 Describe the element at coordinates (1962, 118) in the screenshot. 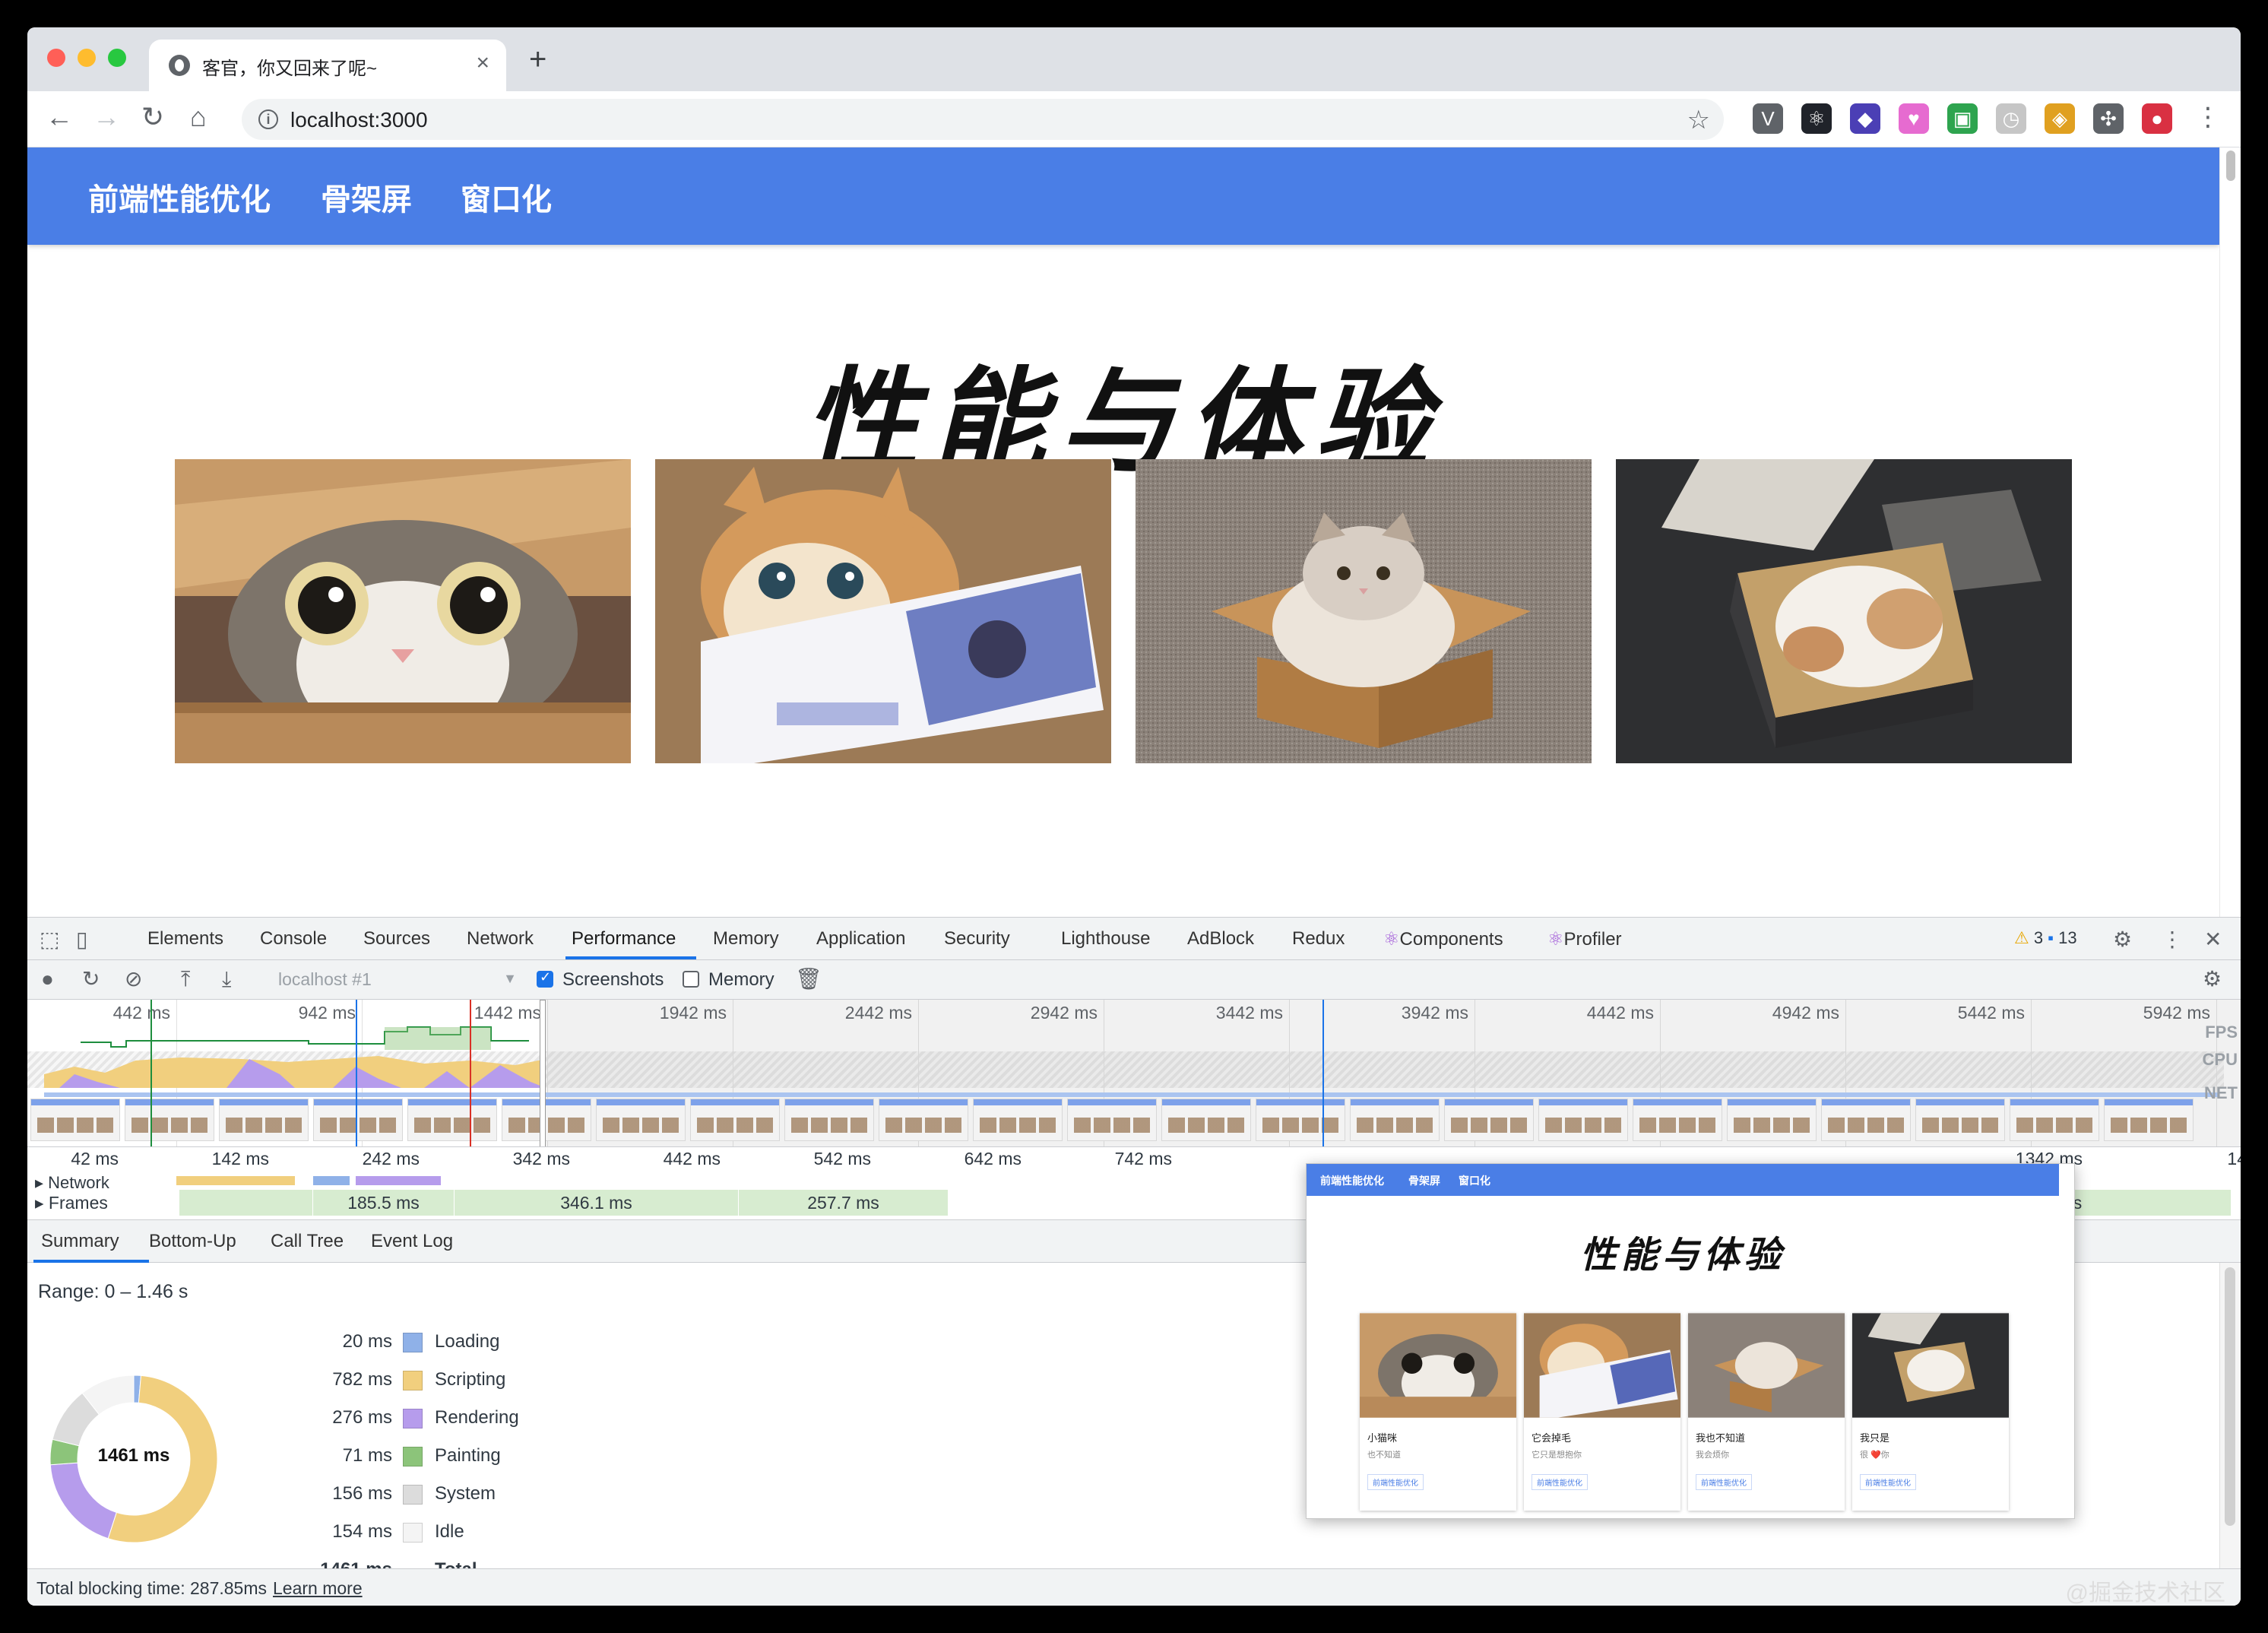

I see `on-toggle-icon: ▣` at that location.